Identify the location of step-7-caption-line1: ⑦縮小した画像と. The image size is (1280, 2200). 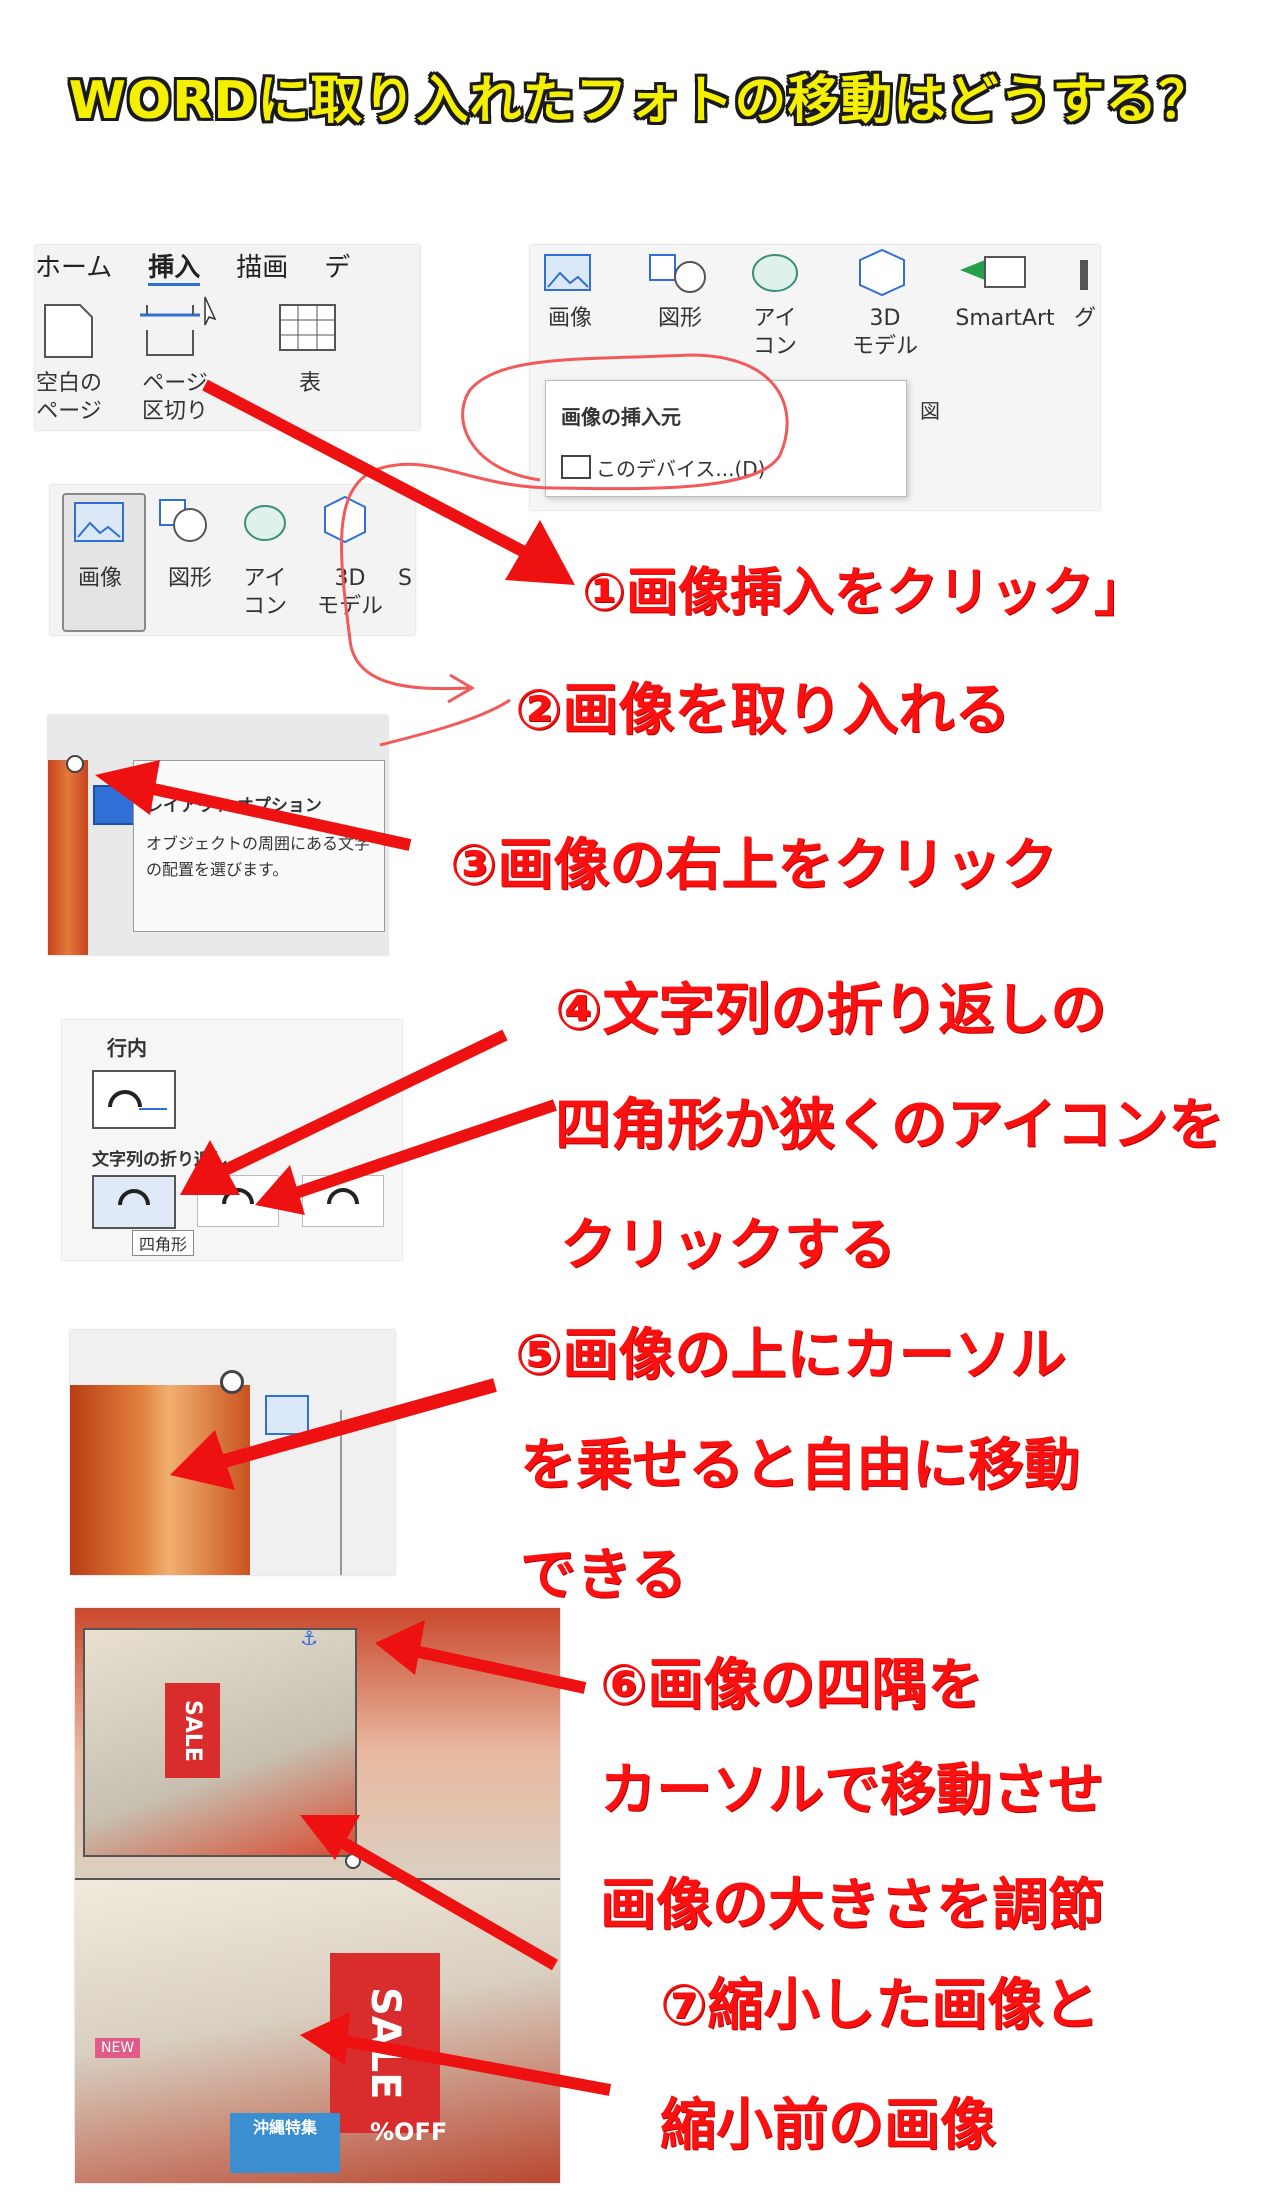
(880, 2005).